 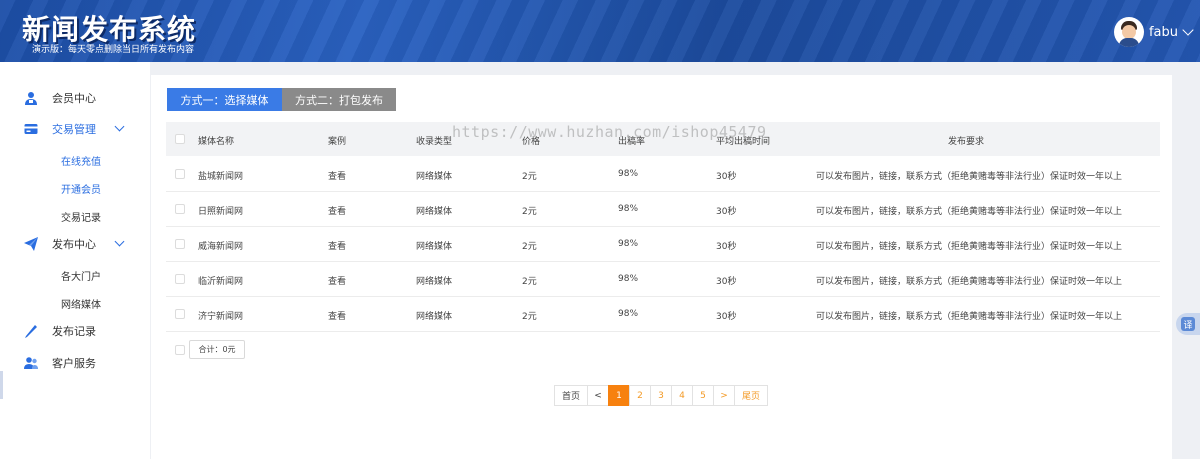 What do you see at coordinates (640, 395) in the screenshot?
I see `page-button-2: 2` at bounding box center [640, 395].